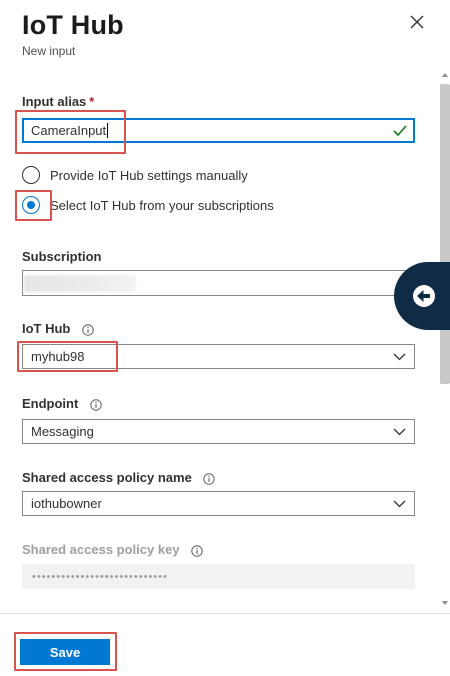 This screenshot has height=676, width=450. I want to click on panel-title: IoT Hub, so click(73, 25).